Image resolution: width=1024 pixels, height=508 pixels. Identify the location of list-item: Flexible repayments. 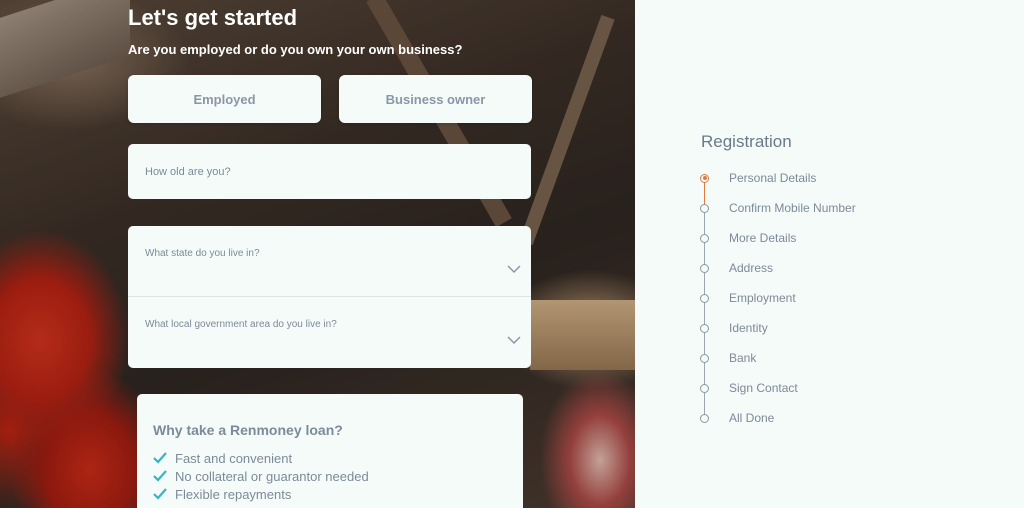
(261, 494).